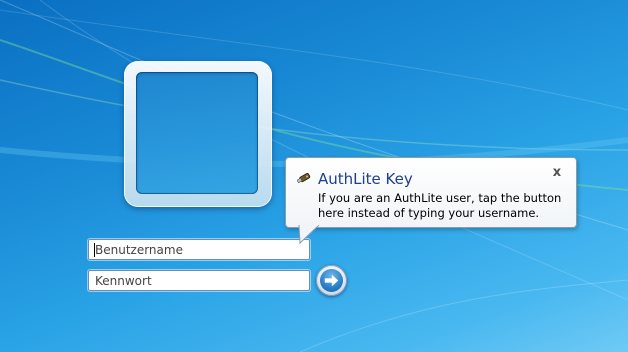 The width and height of the screenshot is (628, 352). I want to click on usb-key-icon, so click(304, 178).